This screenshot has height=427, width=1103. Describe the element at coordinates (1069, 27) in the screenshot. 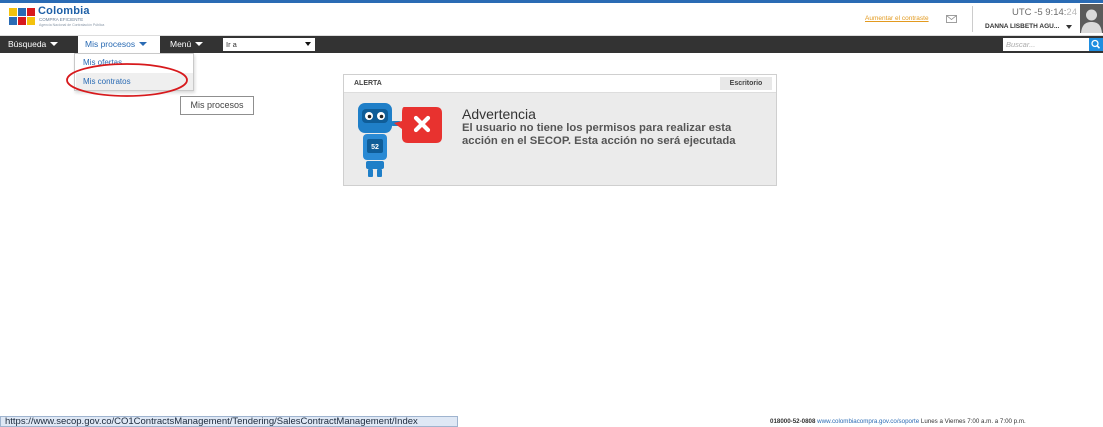

I see `user-menu-caret-icon` at that location.